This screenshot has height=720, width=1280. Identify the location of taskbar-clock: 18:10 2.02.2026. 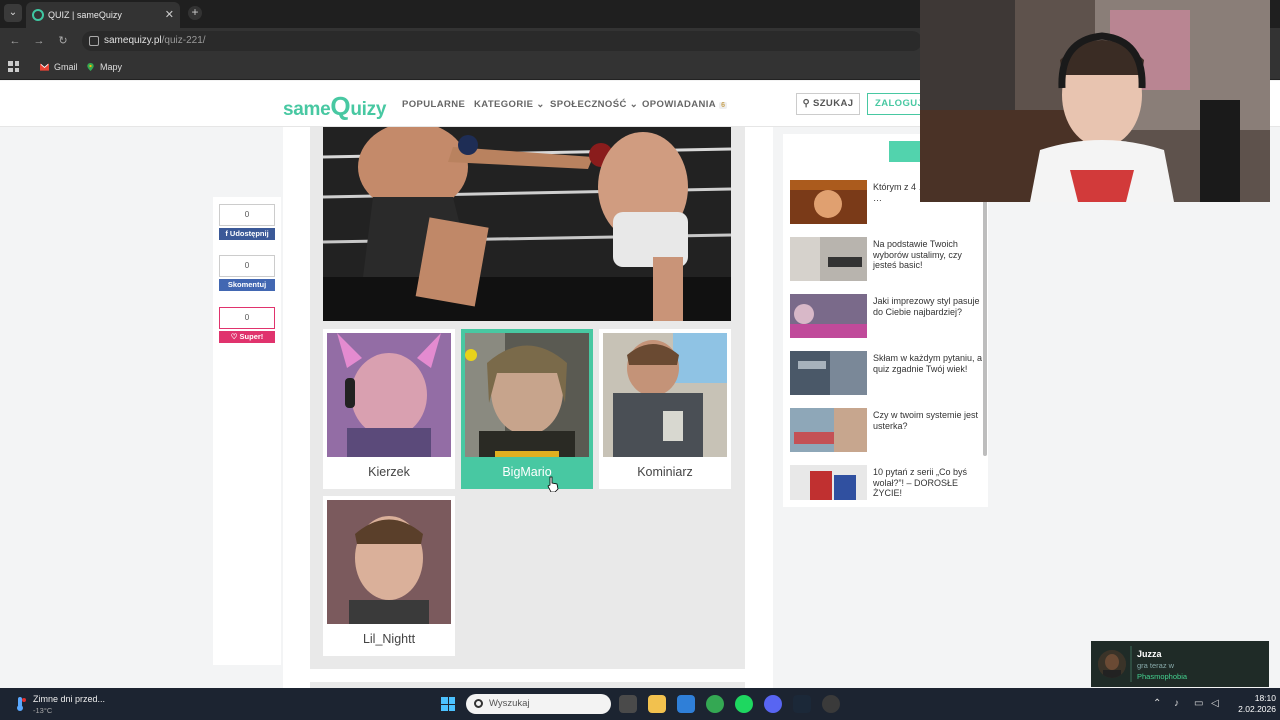
(1252, 704).